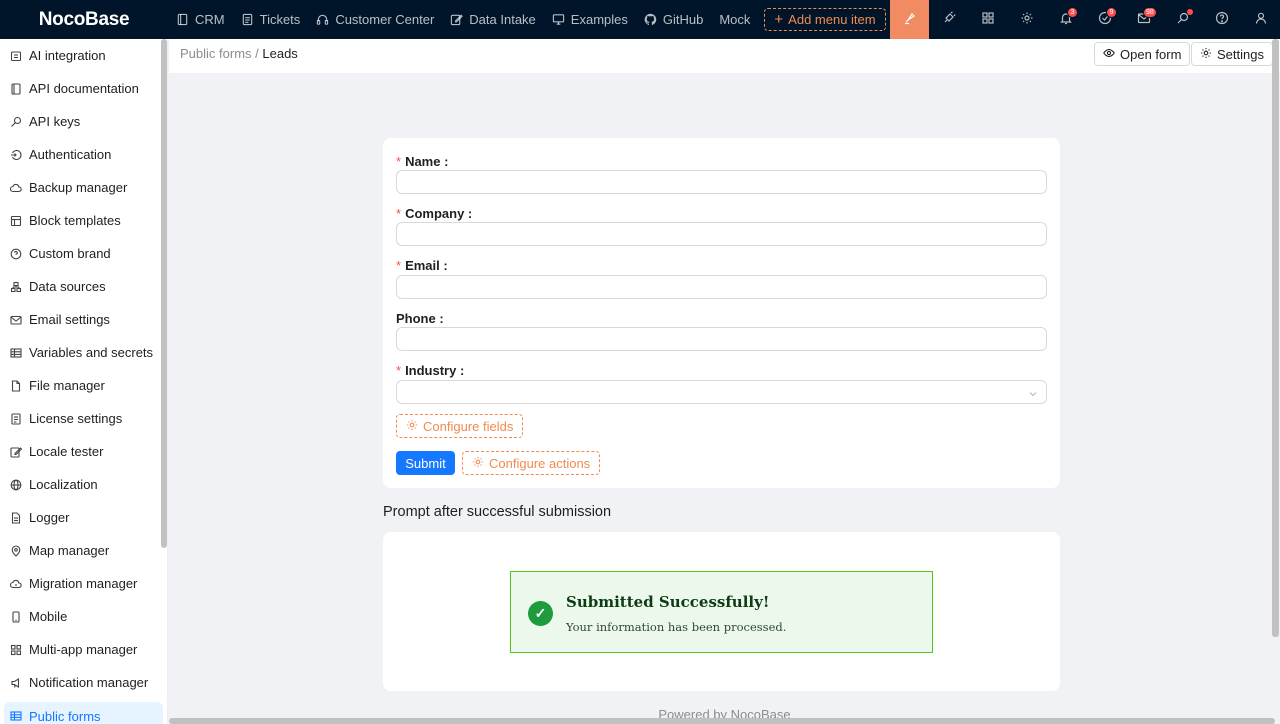 The image size is (1280, 724). What do you see at coordinates (425, 463) in the screenshot?
I see `submit-button: Submit` at bounding box center [425, 463].